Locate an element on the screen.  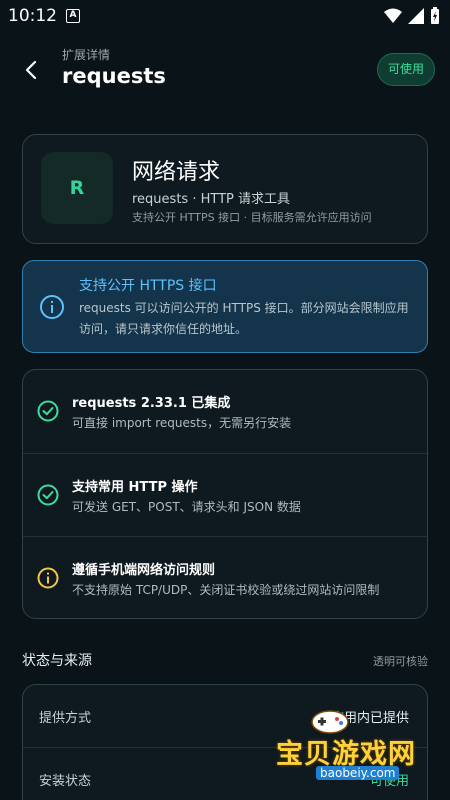
feature-title: 支持常用 HTTP 操作 is located at coordinates (135, 487).